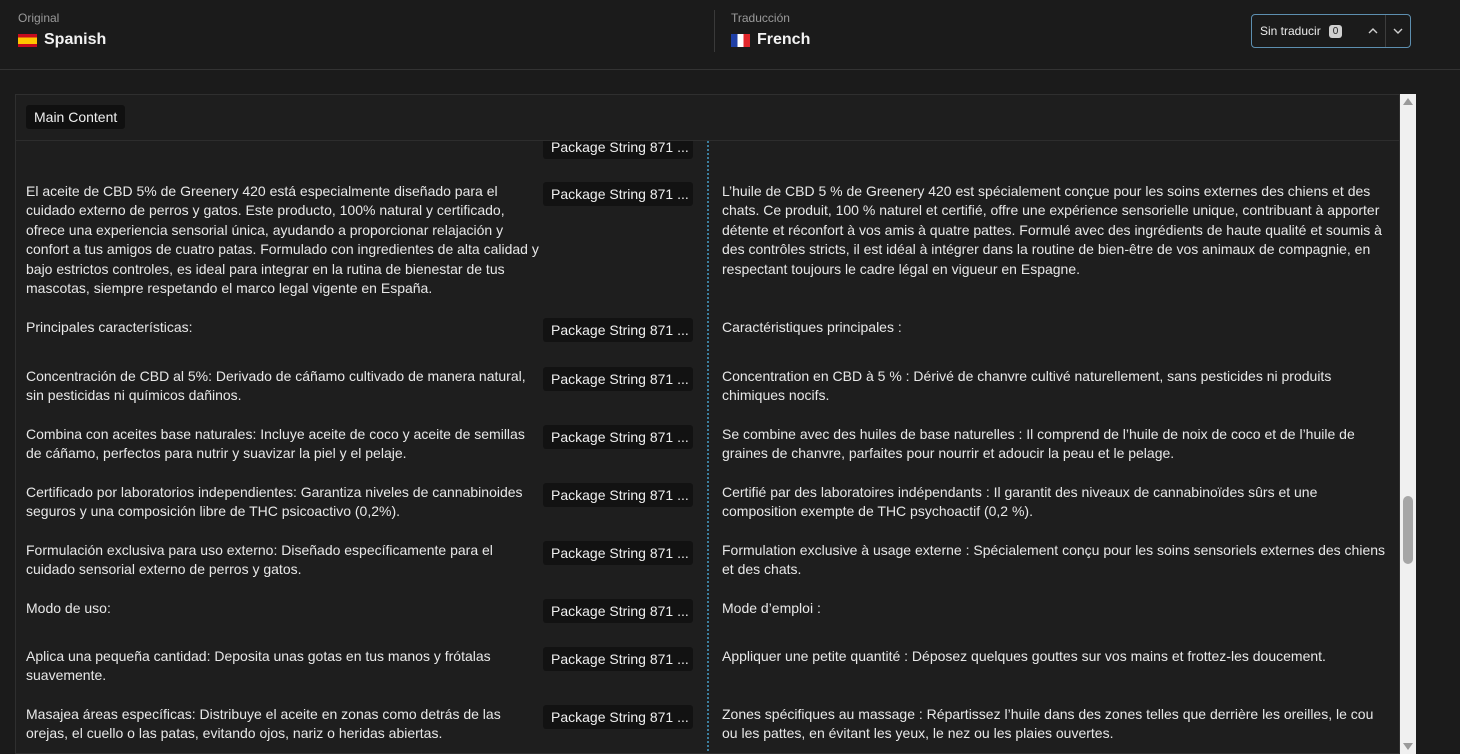  I want to click on target-text: Mode d’emploi :, so click(1057, 608).